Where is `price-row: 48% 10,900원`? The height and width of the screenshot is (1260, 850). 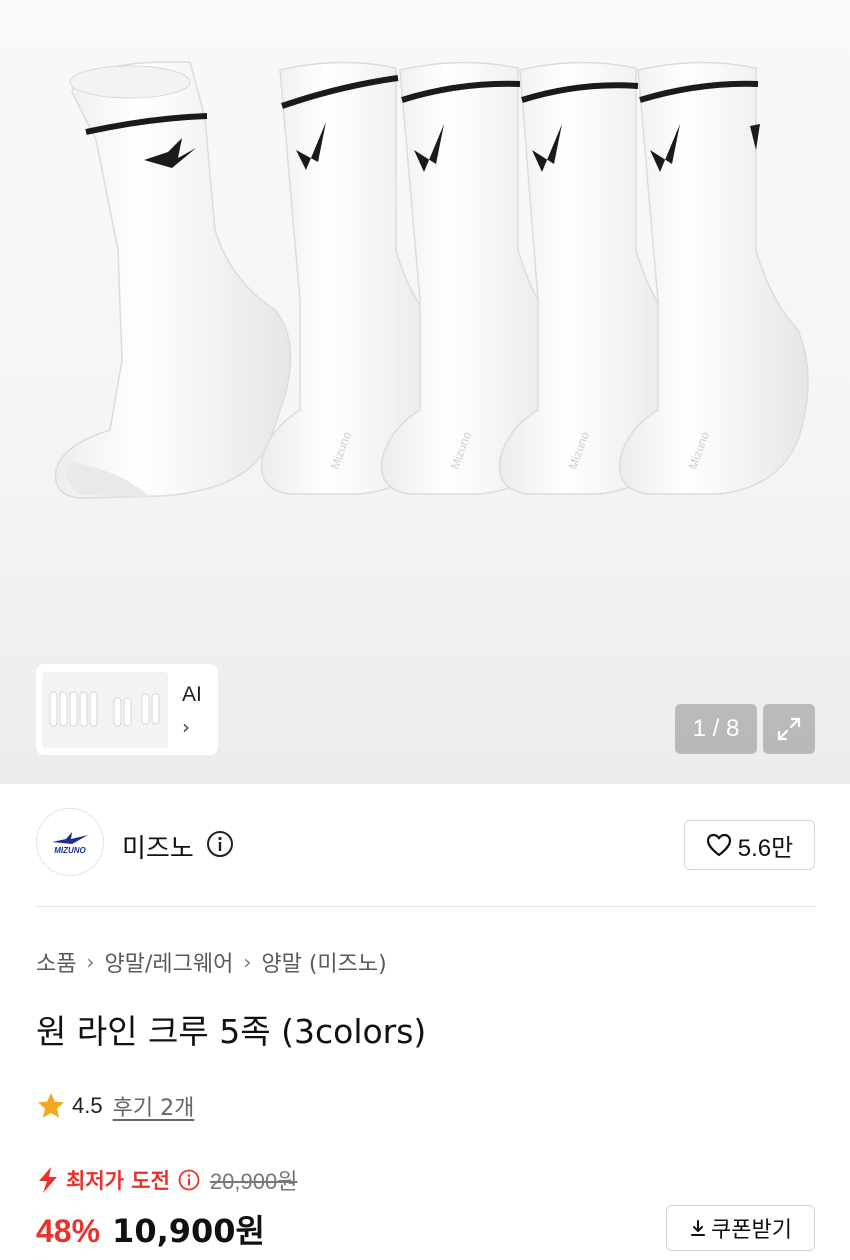 price-row: 48% 10,900원 is located at coordinates (150, 1229).